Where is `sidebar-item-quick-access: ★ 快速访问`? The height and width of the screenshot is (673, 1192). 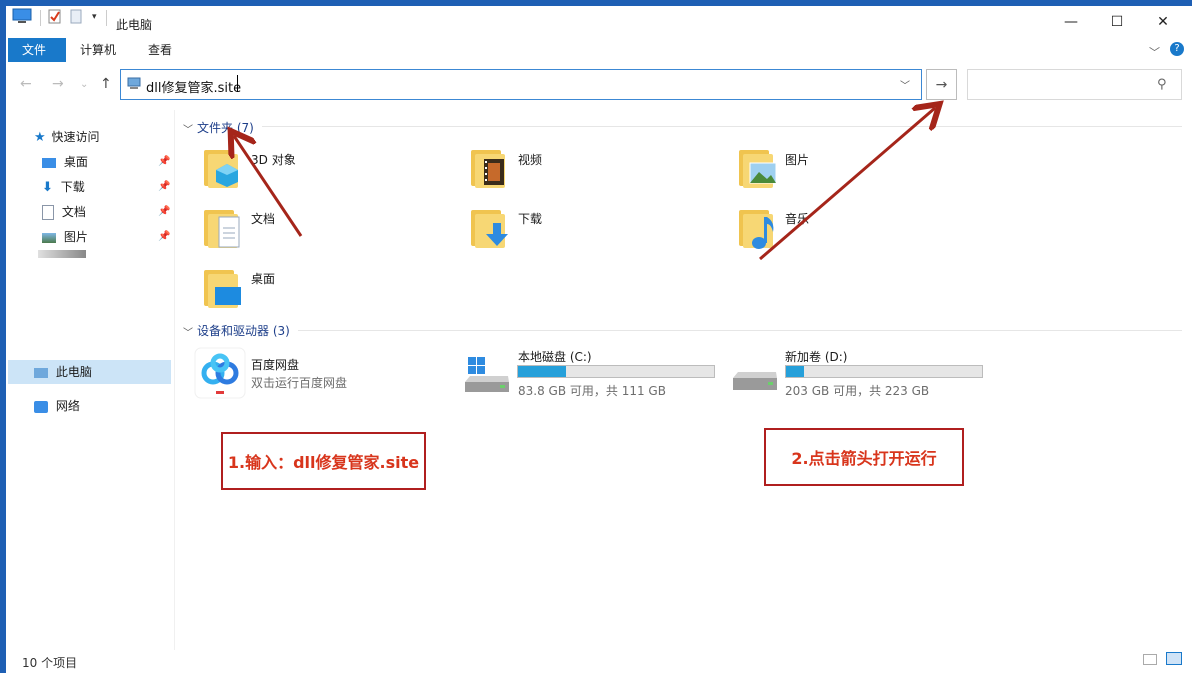 sidebar-item-quick-access: ★ 快速访问 is located at coordinates (67, 137).